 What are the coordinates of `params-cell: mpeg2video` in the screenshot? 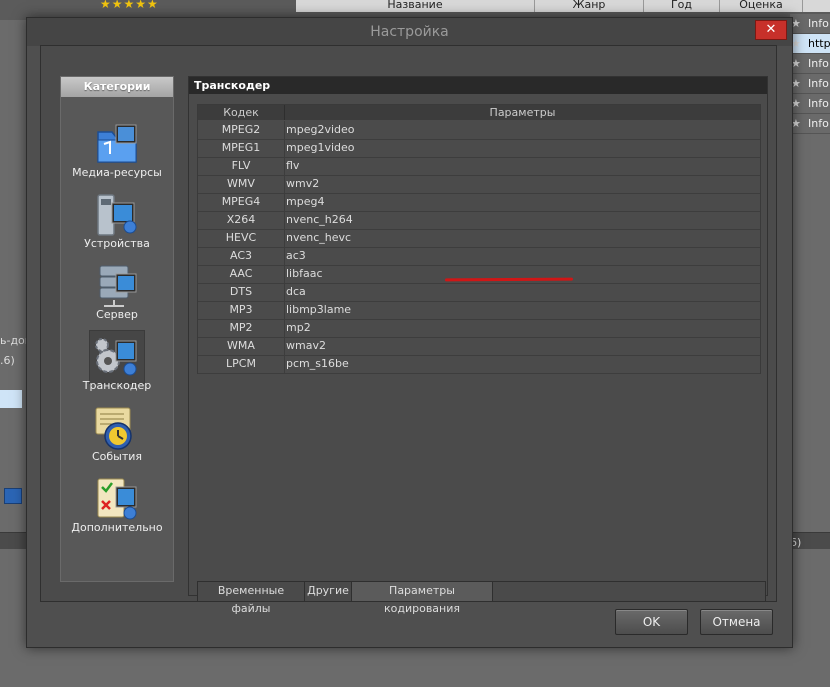 It's located at (320, 130).